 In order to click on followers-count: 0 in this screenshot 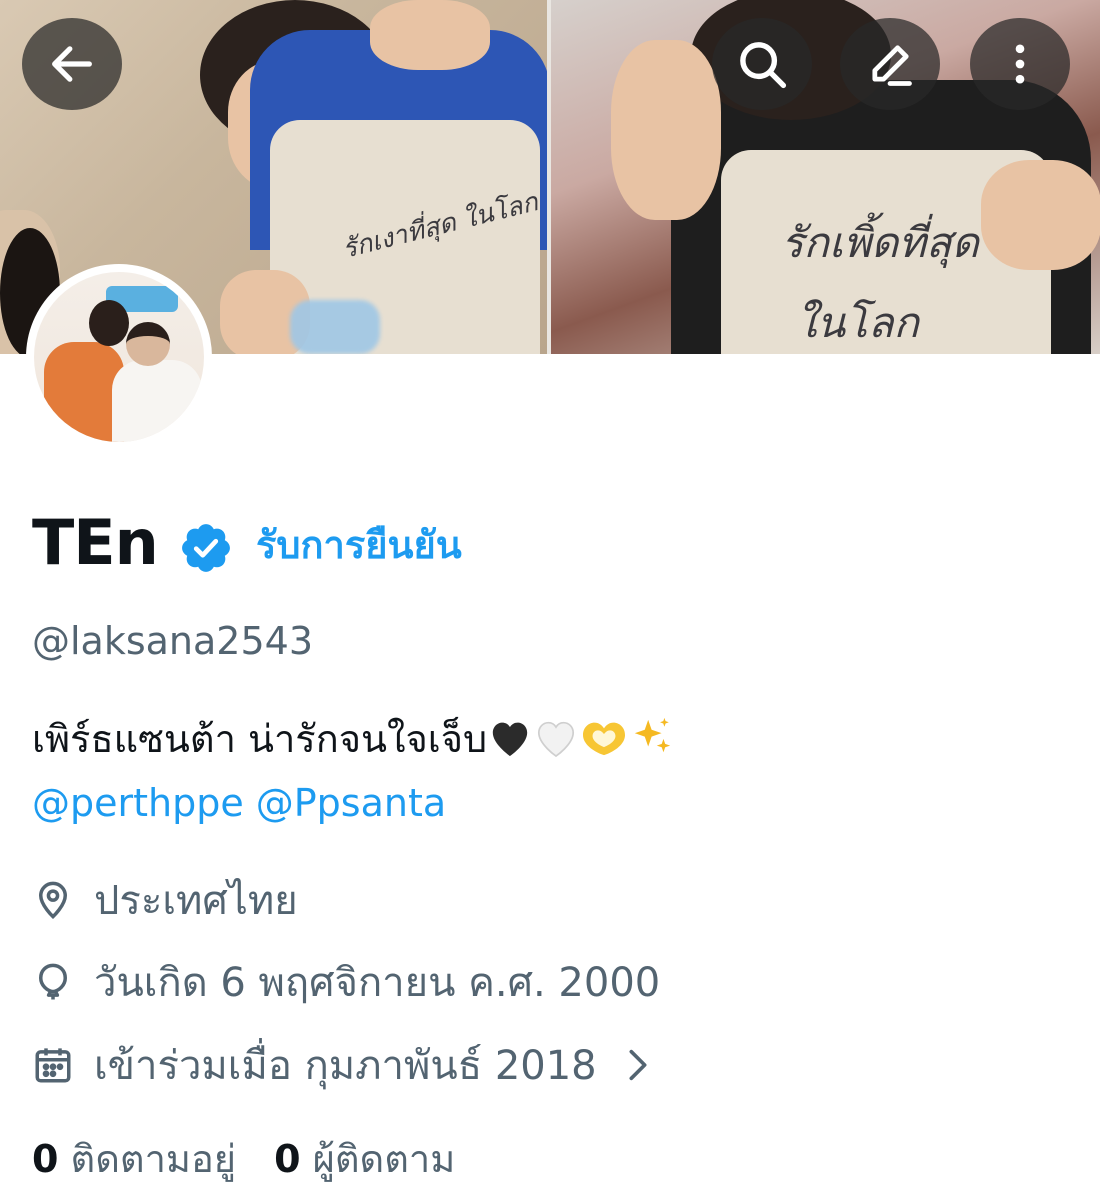, I will do `click(287, 1159)`.